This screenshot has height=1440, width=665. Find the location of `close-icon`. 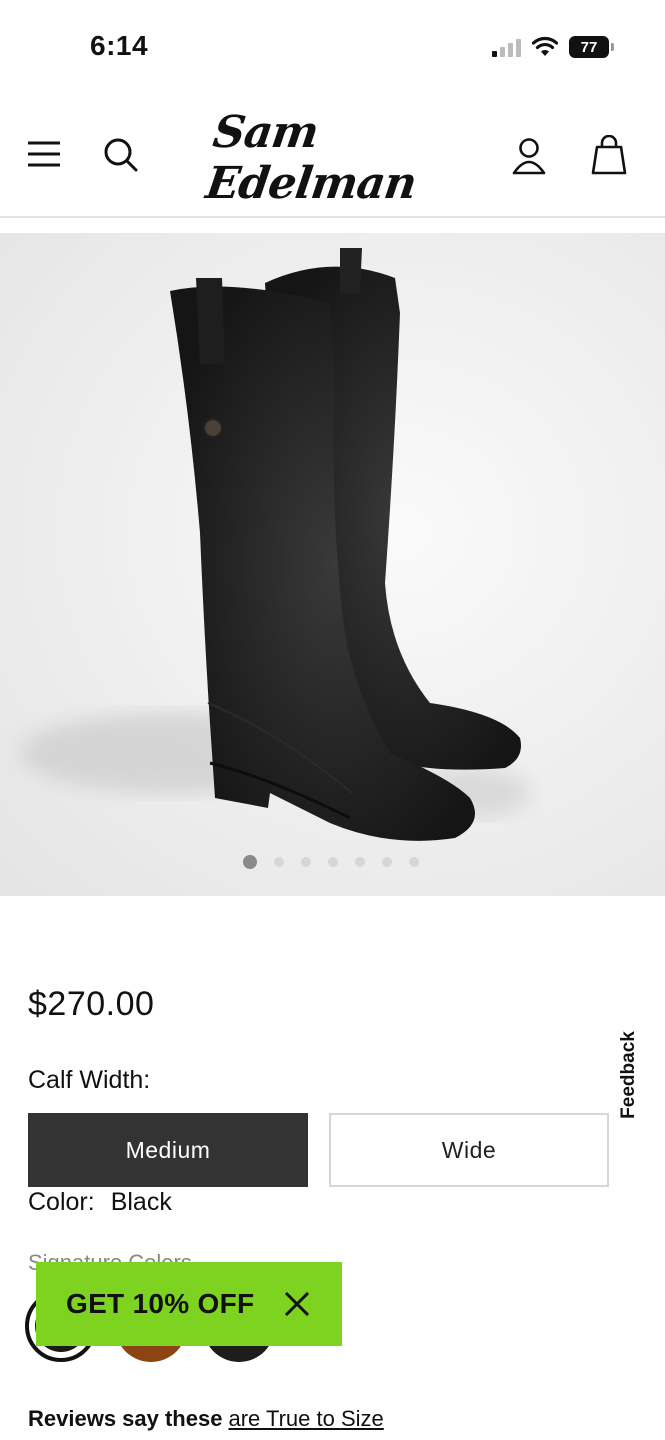

close-icon is located at coordinates (297, 1304).